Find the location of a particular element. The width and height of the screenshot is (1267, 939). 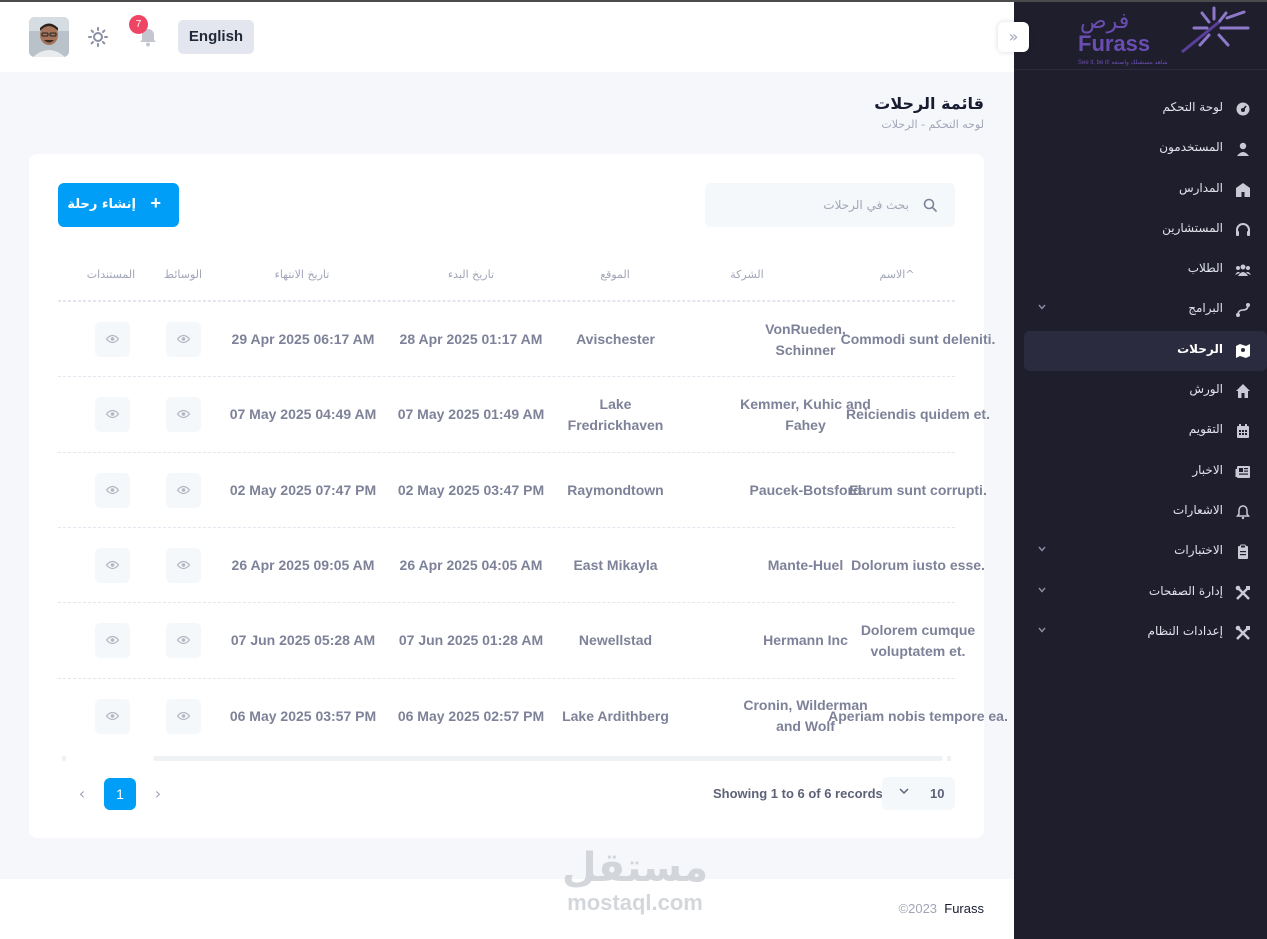

sidebar-collapse-button: » is located at coordinates (1013, 37).